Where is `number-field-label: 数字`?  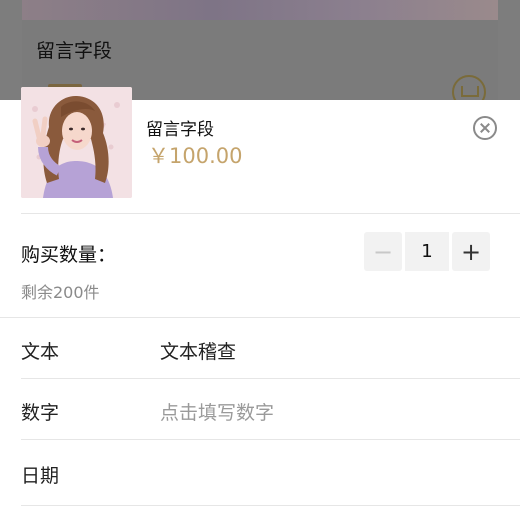 number-field-label: 数字 is located at coordinates (40, 413).